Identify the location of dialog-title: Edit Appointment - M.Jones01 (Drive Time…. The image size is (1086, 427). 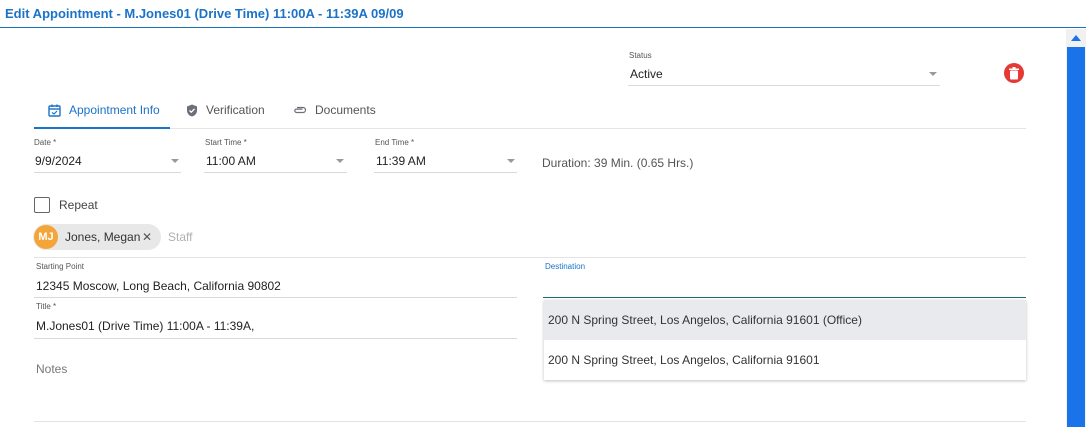
(204, 13).